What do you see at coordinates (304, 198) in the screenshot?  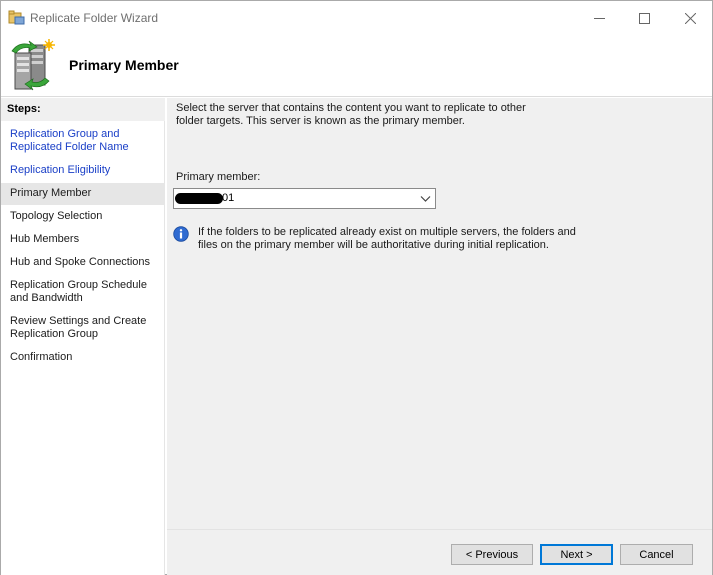 I see `primary-member-select: 01` at bounding box center [304, 198].